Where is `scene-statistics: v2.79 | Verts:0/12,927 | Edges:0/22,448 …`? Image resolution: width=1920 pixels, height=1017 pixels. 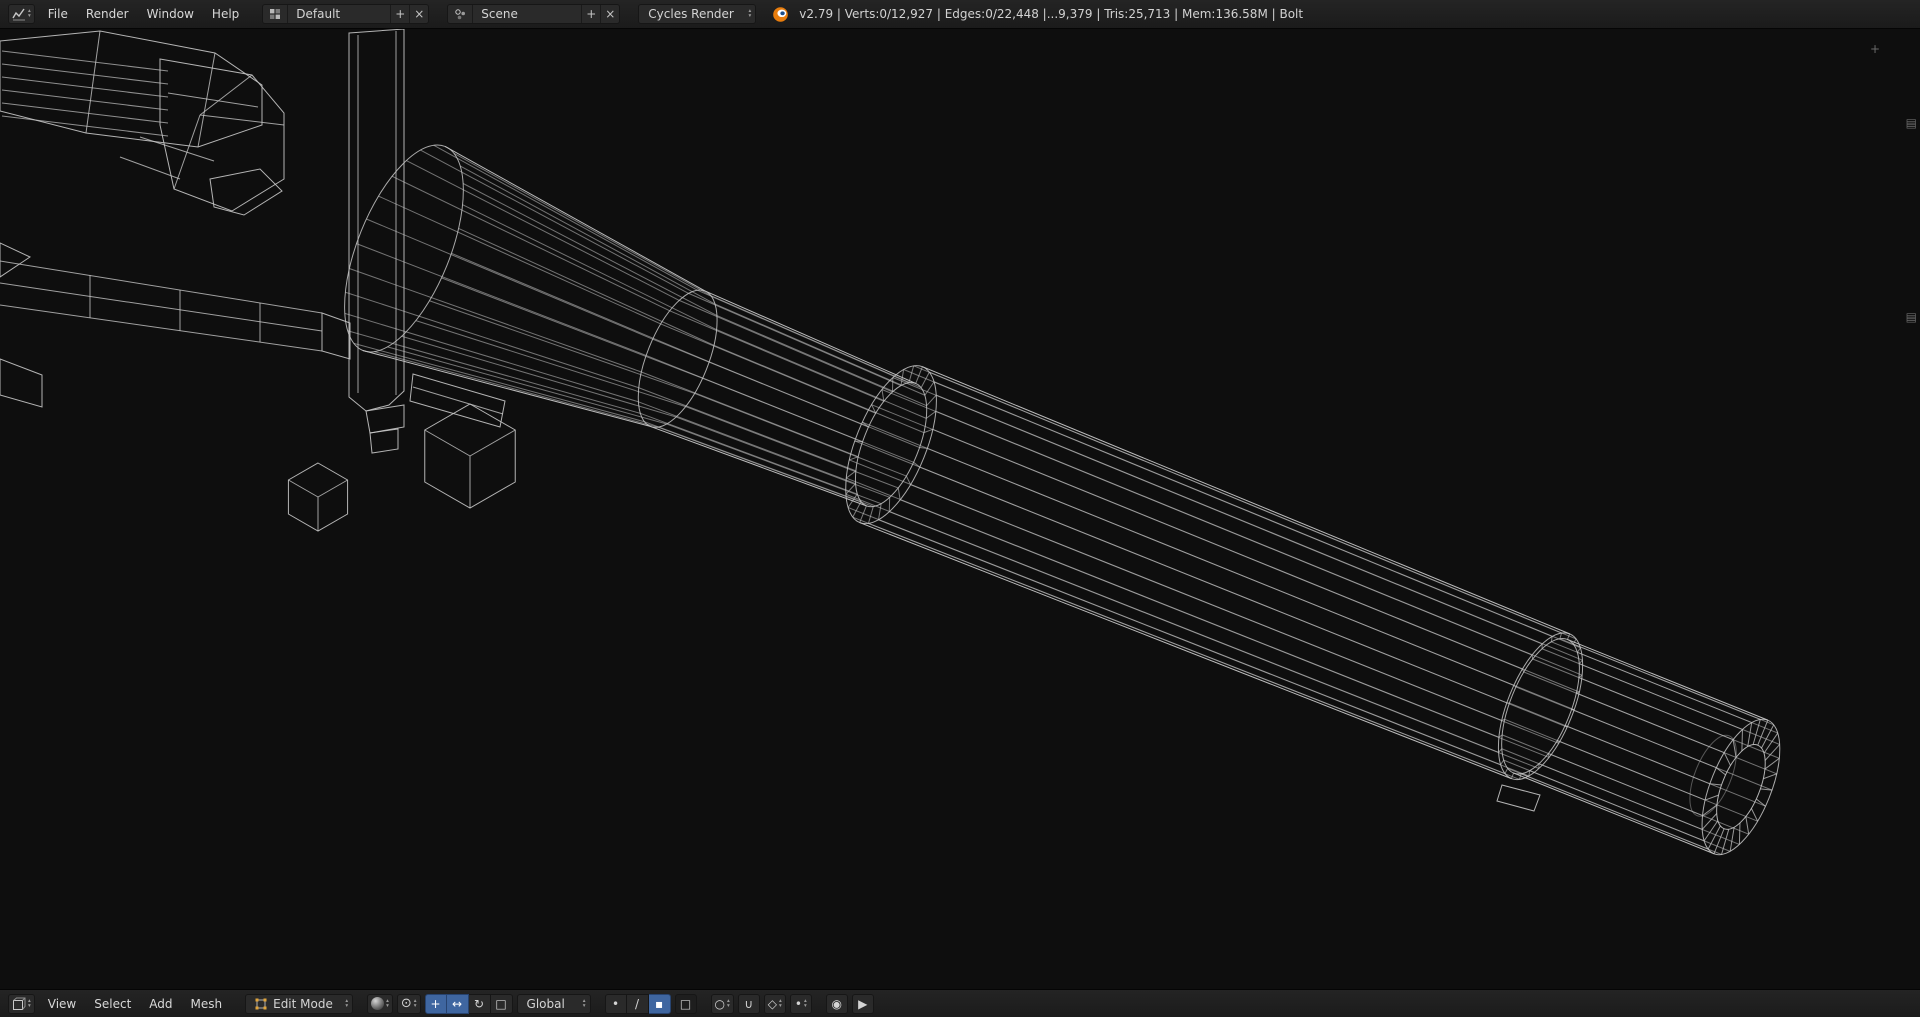 scene-statistics: v2.79 | Verts:0/12,927 | Edges:0/22,448 … is located at coordinates (1051, 14).